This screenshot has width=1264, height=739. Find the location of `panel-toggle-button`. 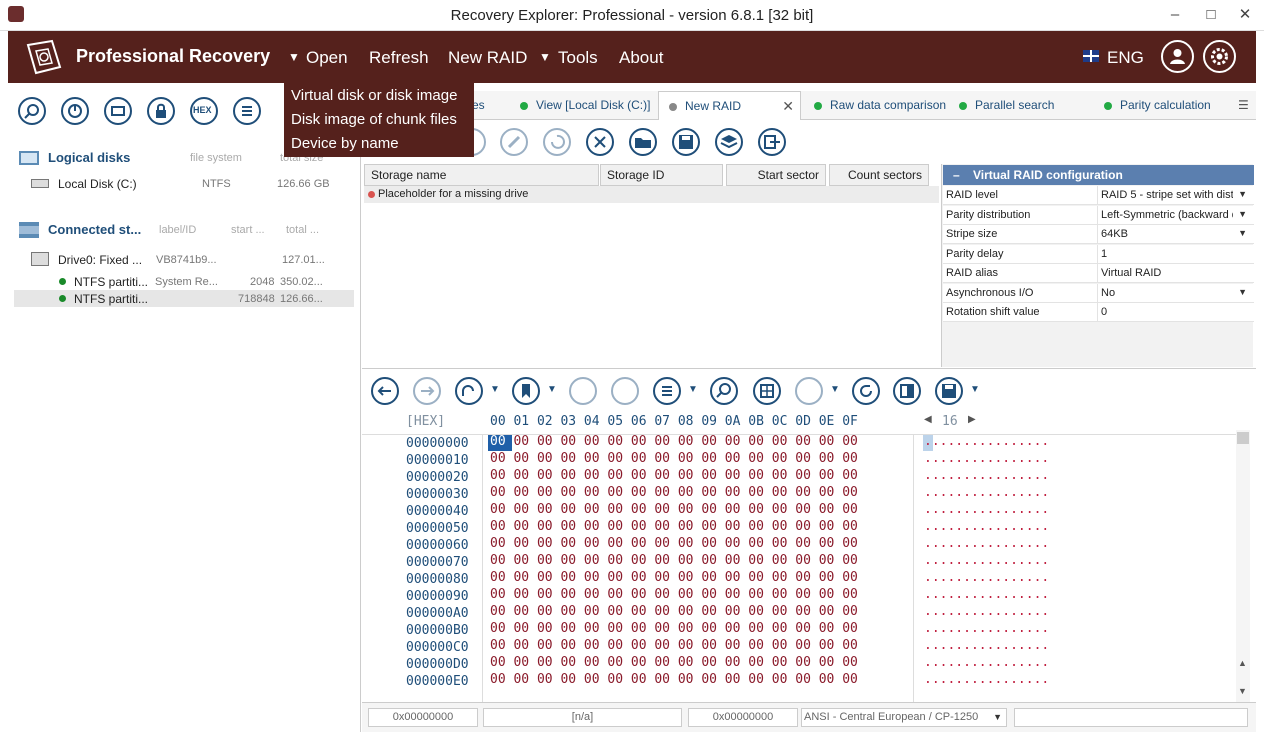

panel-toggle-button is located at coordinates (907, 391).